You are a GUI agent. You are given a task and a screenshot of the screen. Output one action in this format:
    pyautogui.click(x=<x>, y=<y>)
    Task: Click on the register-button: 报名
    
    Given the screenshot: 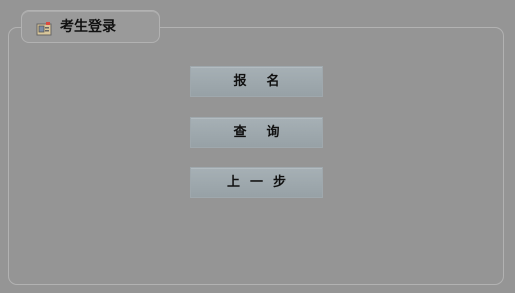 What is the action you would take?
    pyautogui.click(x=256, y=81)
    